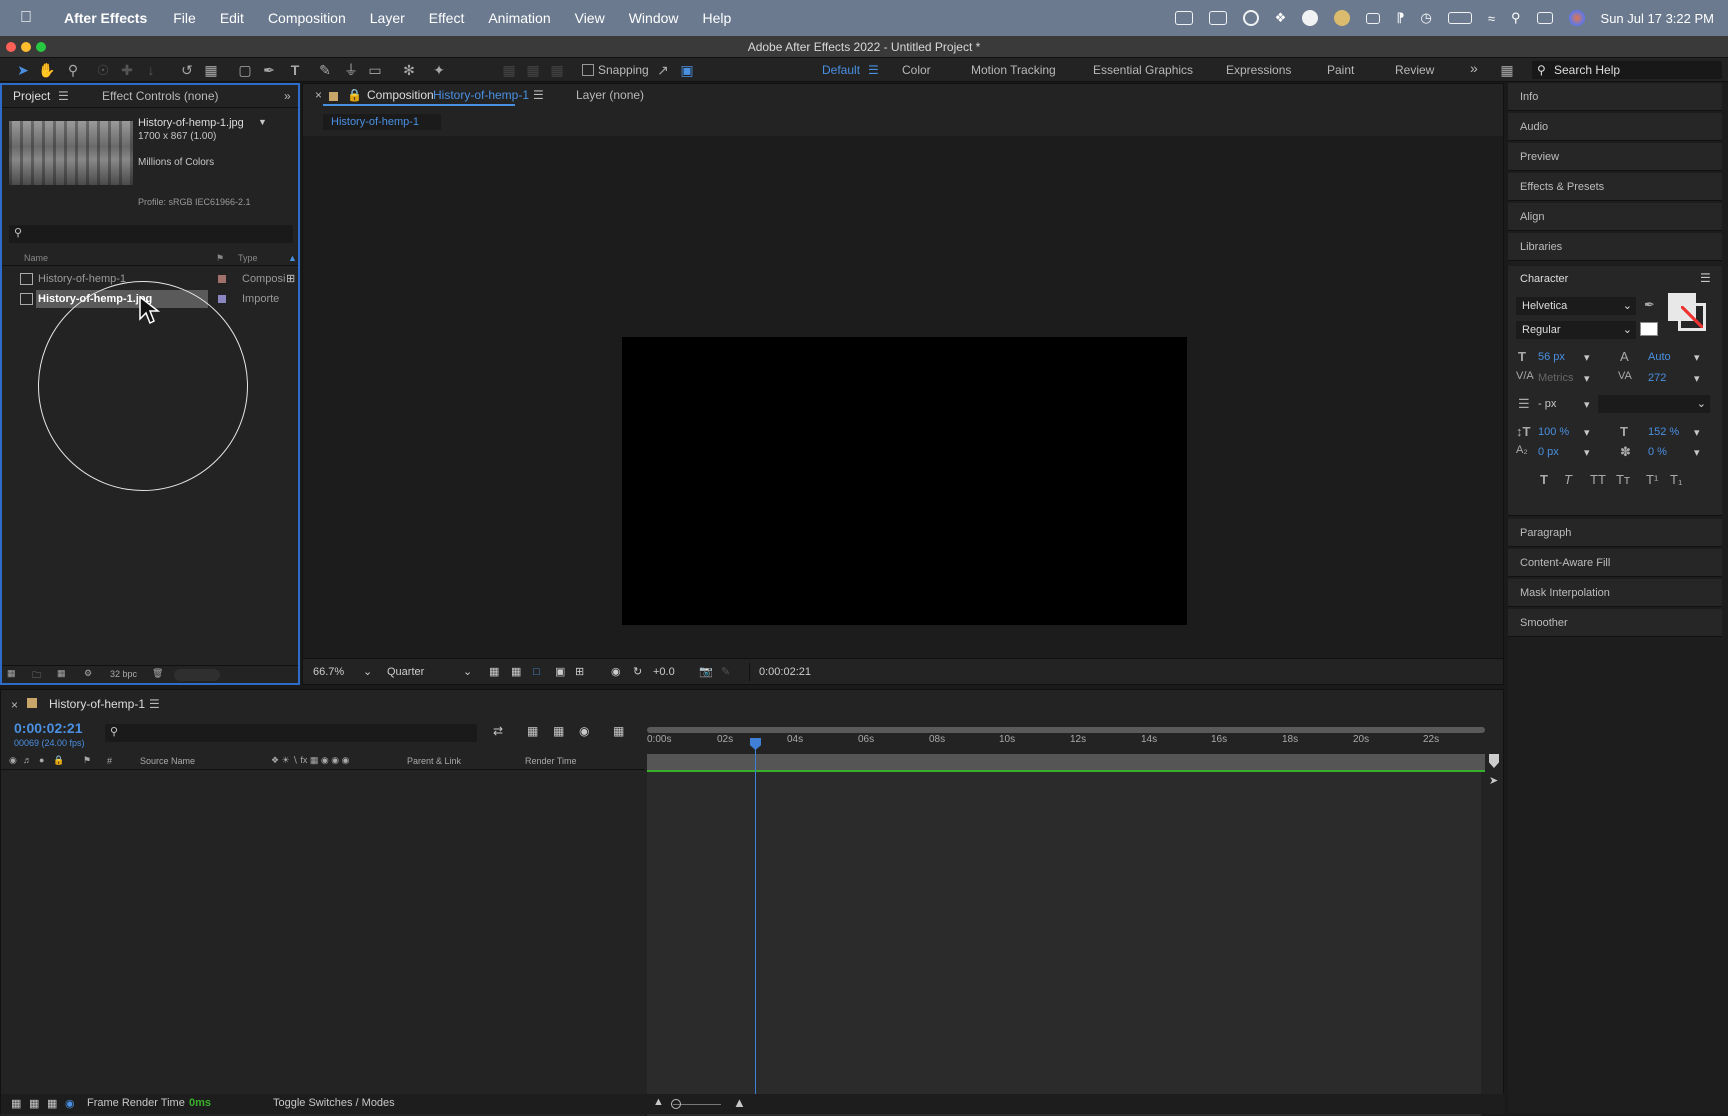 This screenshot has height=1116, width=1728. I want to click on character-title: Character, so click(1544, 279).